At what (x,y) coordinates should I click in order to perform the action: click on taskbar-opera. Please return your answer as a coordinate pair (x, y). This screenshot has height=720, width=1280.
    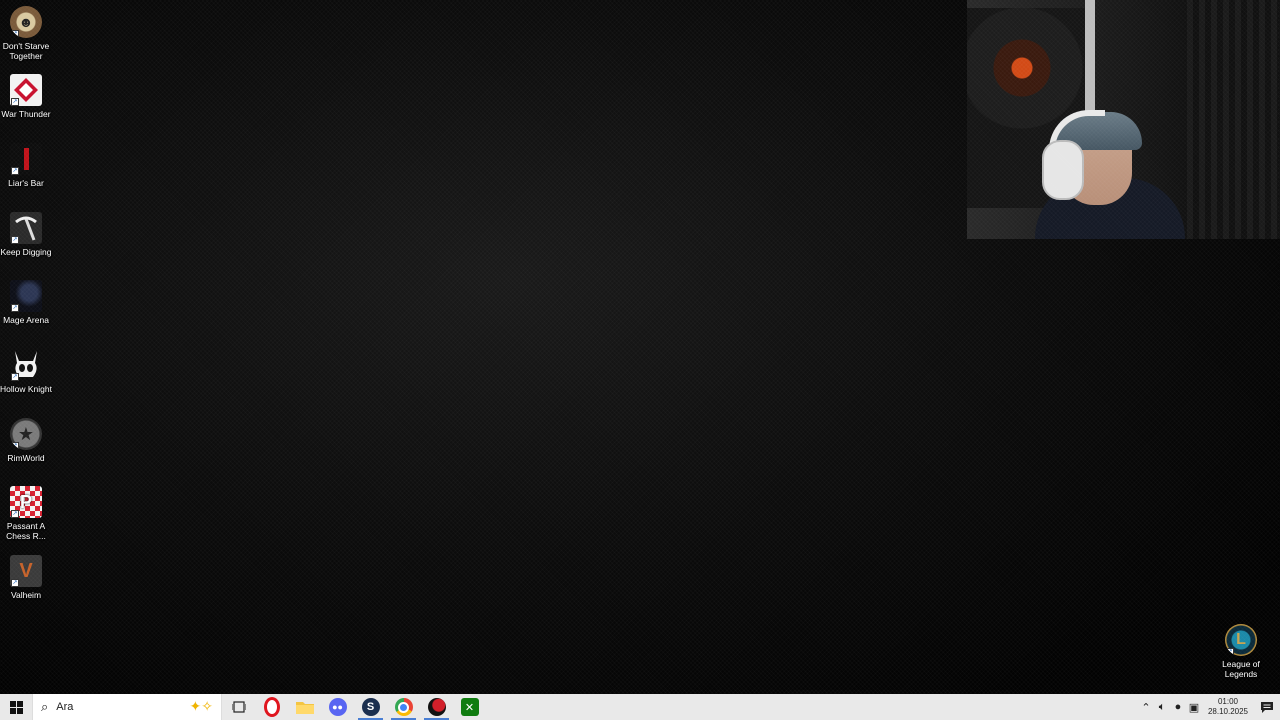
    Looking at the image, I should click on (271, 707).